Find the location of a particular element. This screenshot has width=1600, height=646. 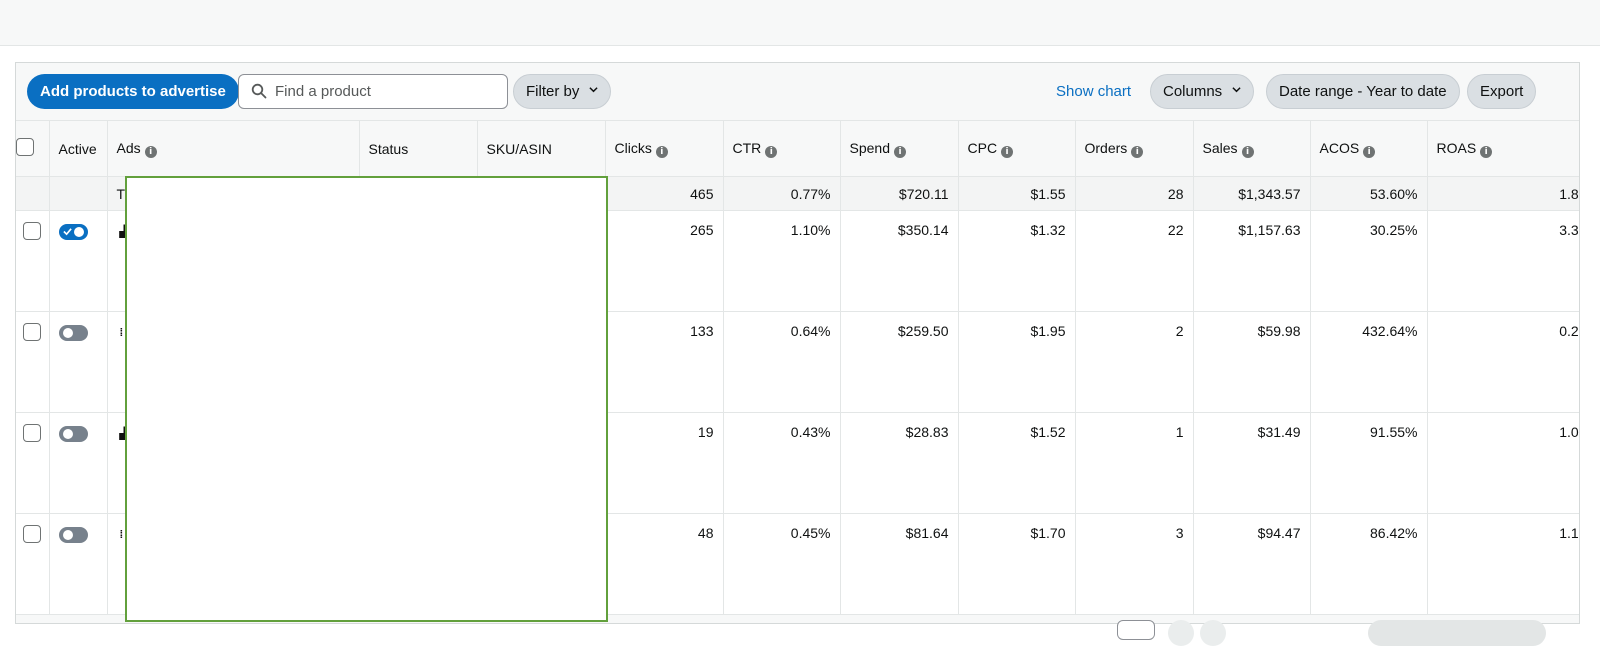

header-spend: Spend i is located at coordinates (899, 148).